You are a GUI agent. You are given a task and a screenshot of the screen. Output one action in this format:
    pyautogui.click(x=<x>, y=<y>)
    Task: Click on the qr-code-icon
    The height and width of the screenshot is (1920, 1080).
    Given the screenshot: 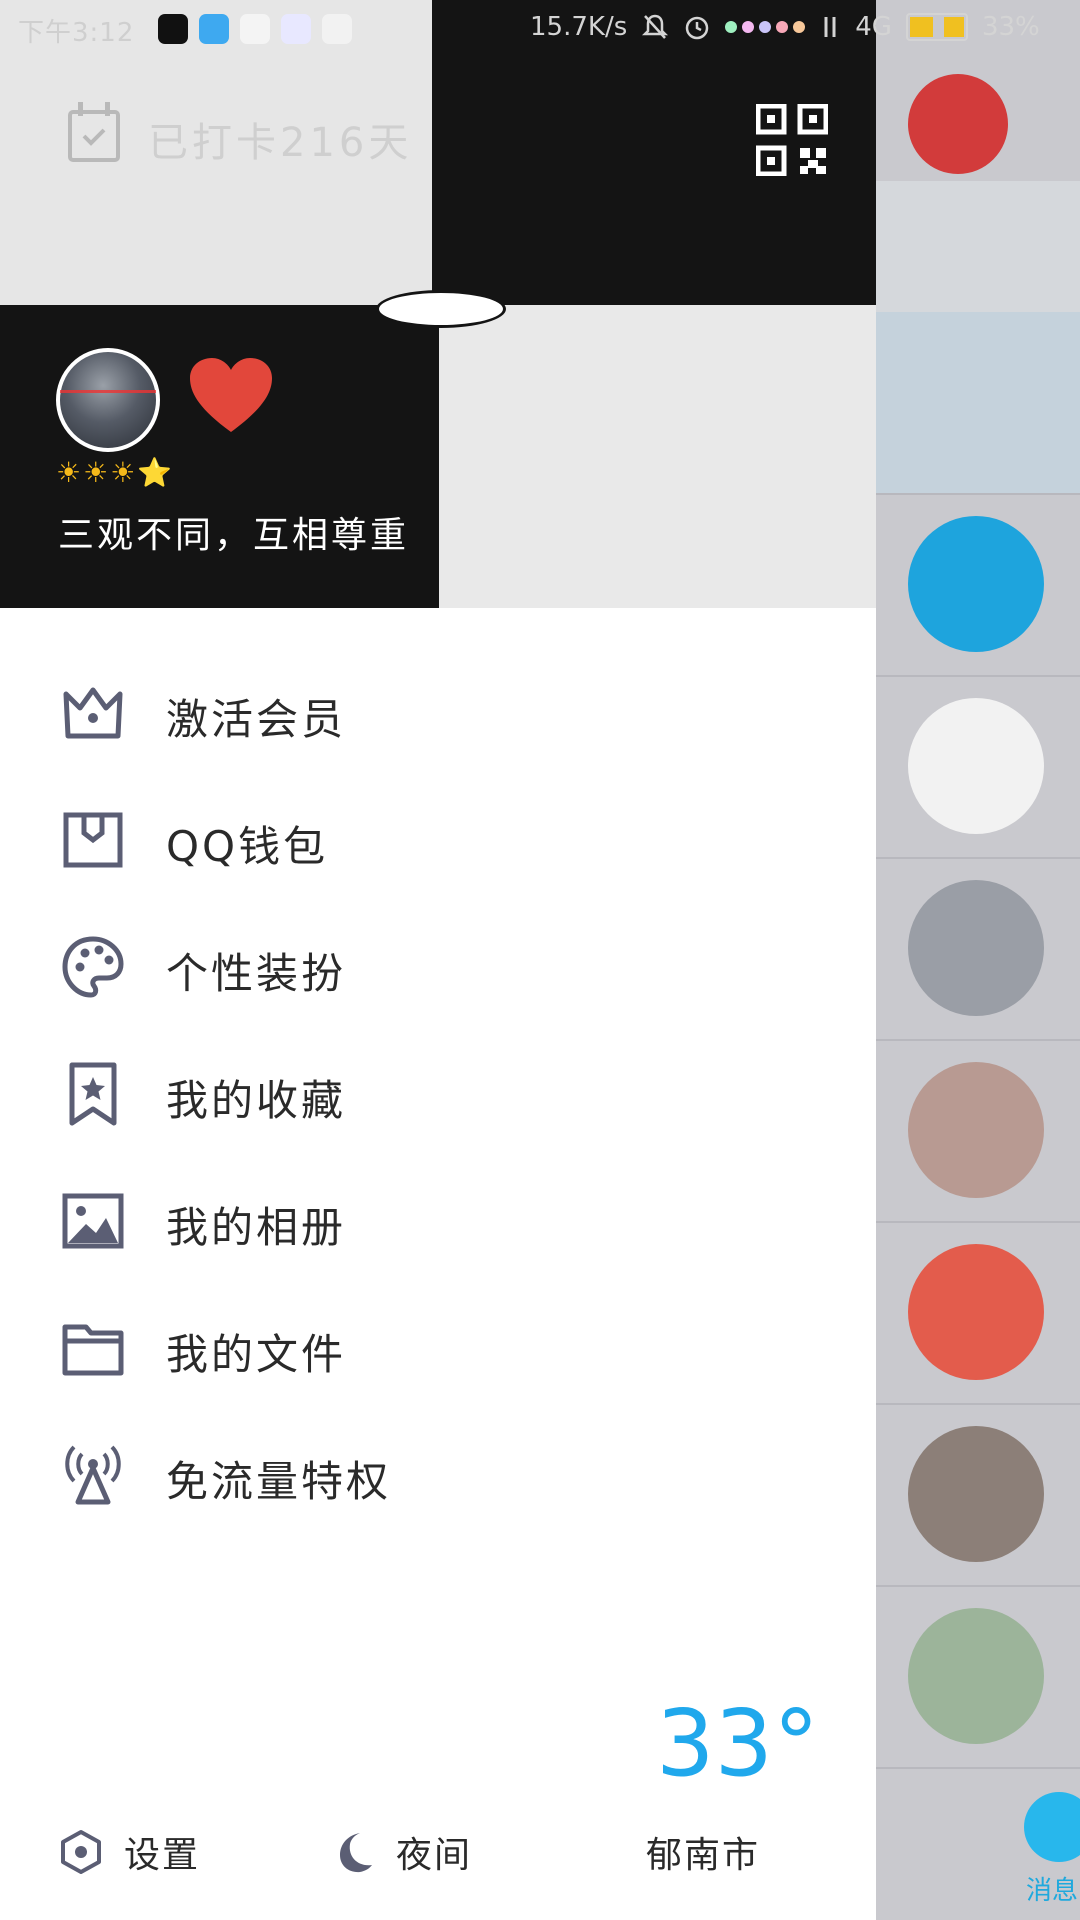 What is the action you would take?
    pyautogui.click(x=792, y=140)
    